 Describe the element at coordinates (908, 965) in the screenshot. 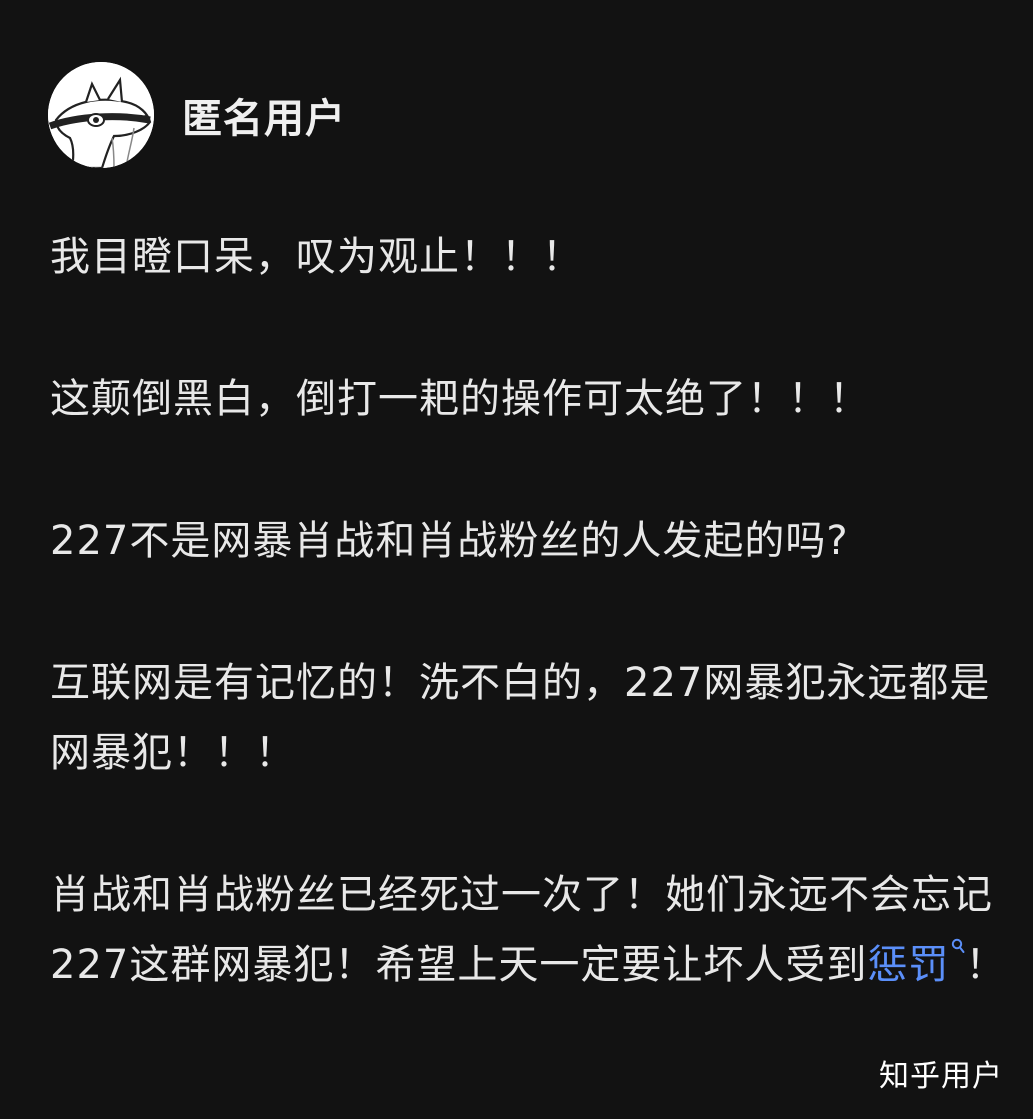

I see `search-keyword-label: 惩罚` at that location.